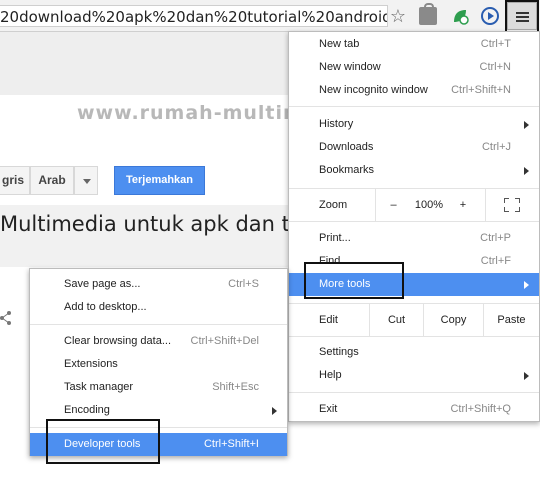 This screenshot has width=540, height=478. Describe the element at coordinates (333, 205) in the screenshot. I see `zoom-label: Zoom` at that location.